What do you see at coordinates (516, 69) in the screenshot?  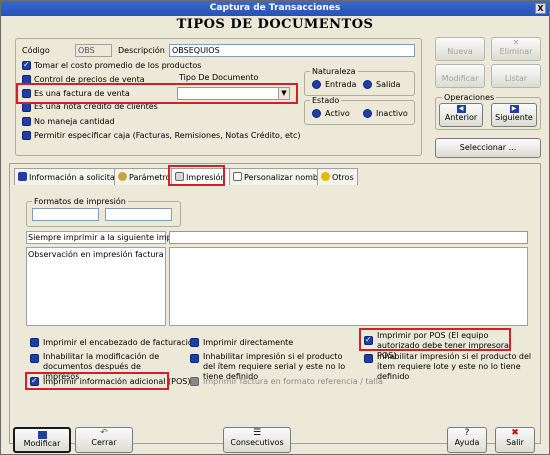 I see `list-icon` at bounding box center [516, 69].